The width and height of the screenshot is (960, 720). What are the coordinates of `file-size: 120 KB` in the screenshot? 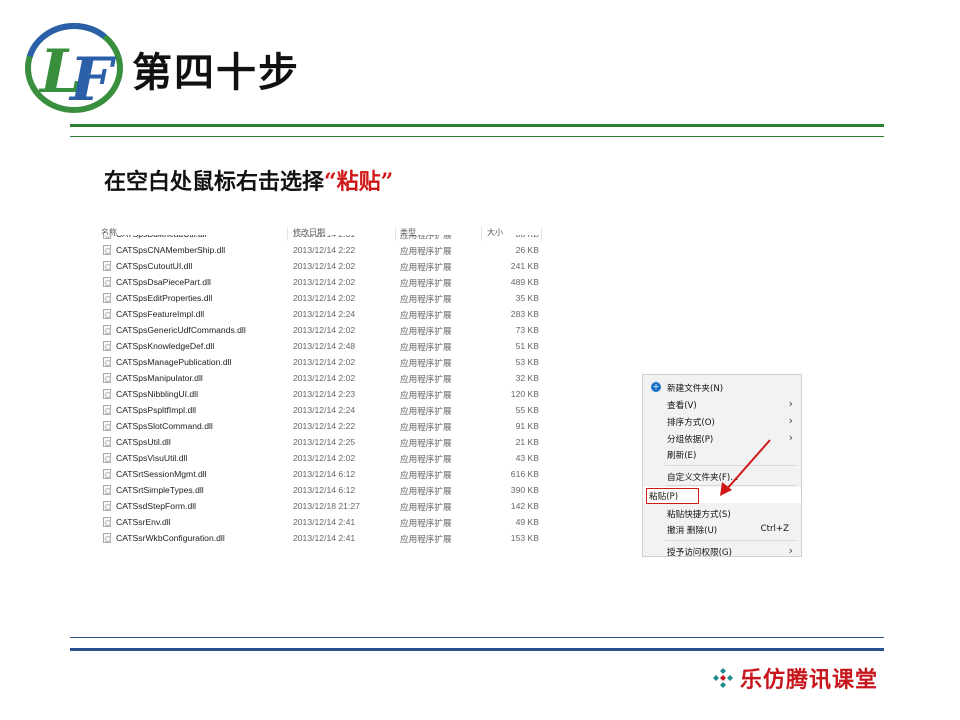 It's located at (524, 394).